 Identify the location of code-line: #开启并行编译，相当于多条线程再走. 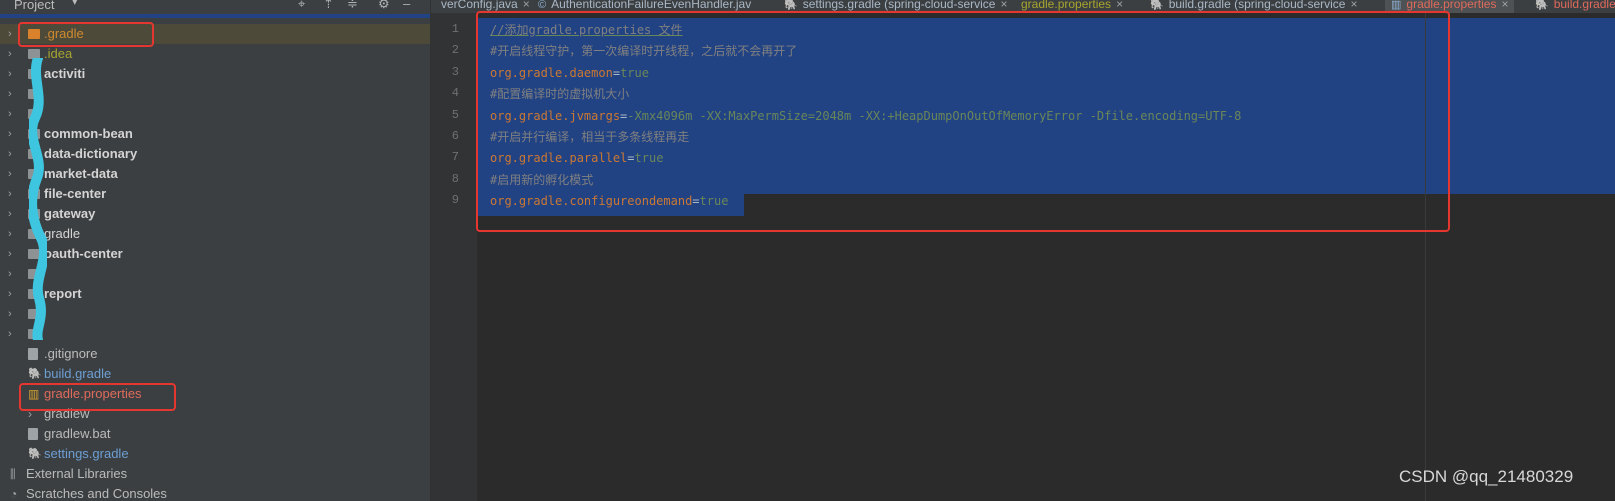
(589, 137).